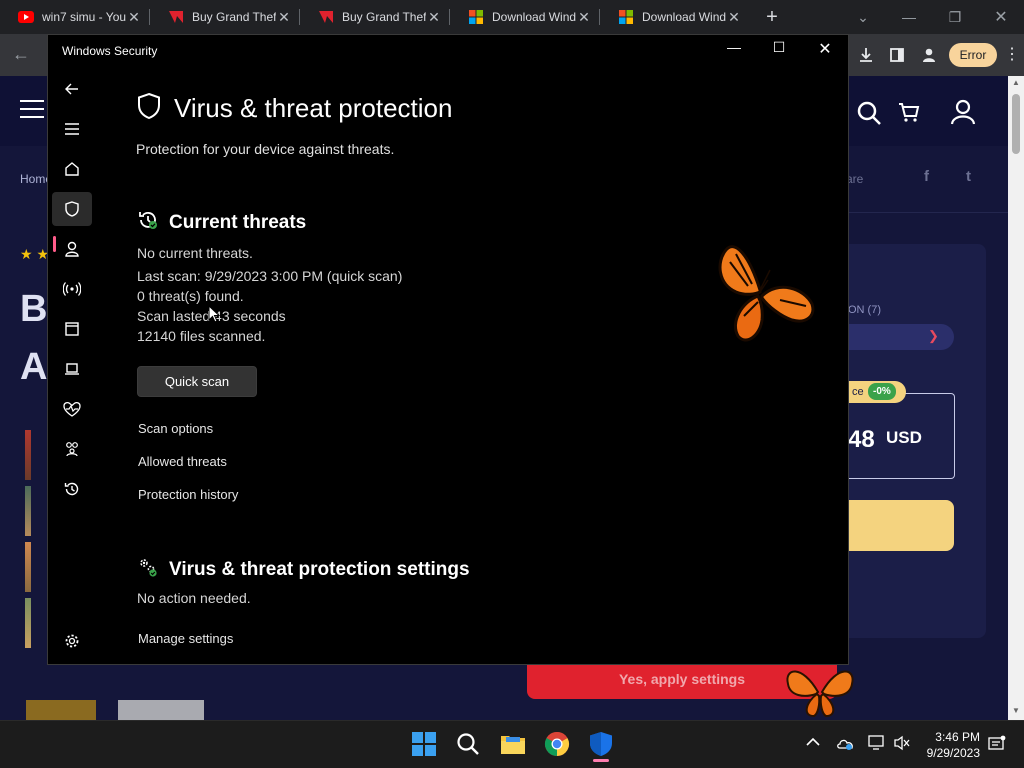 This screenshot has width=1024, height=768. I want to click on browser-tab: win7 simu - You ✕, so click(75, 17).